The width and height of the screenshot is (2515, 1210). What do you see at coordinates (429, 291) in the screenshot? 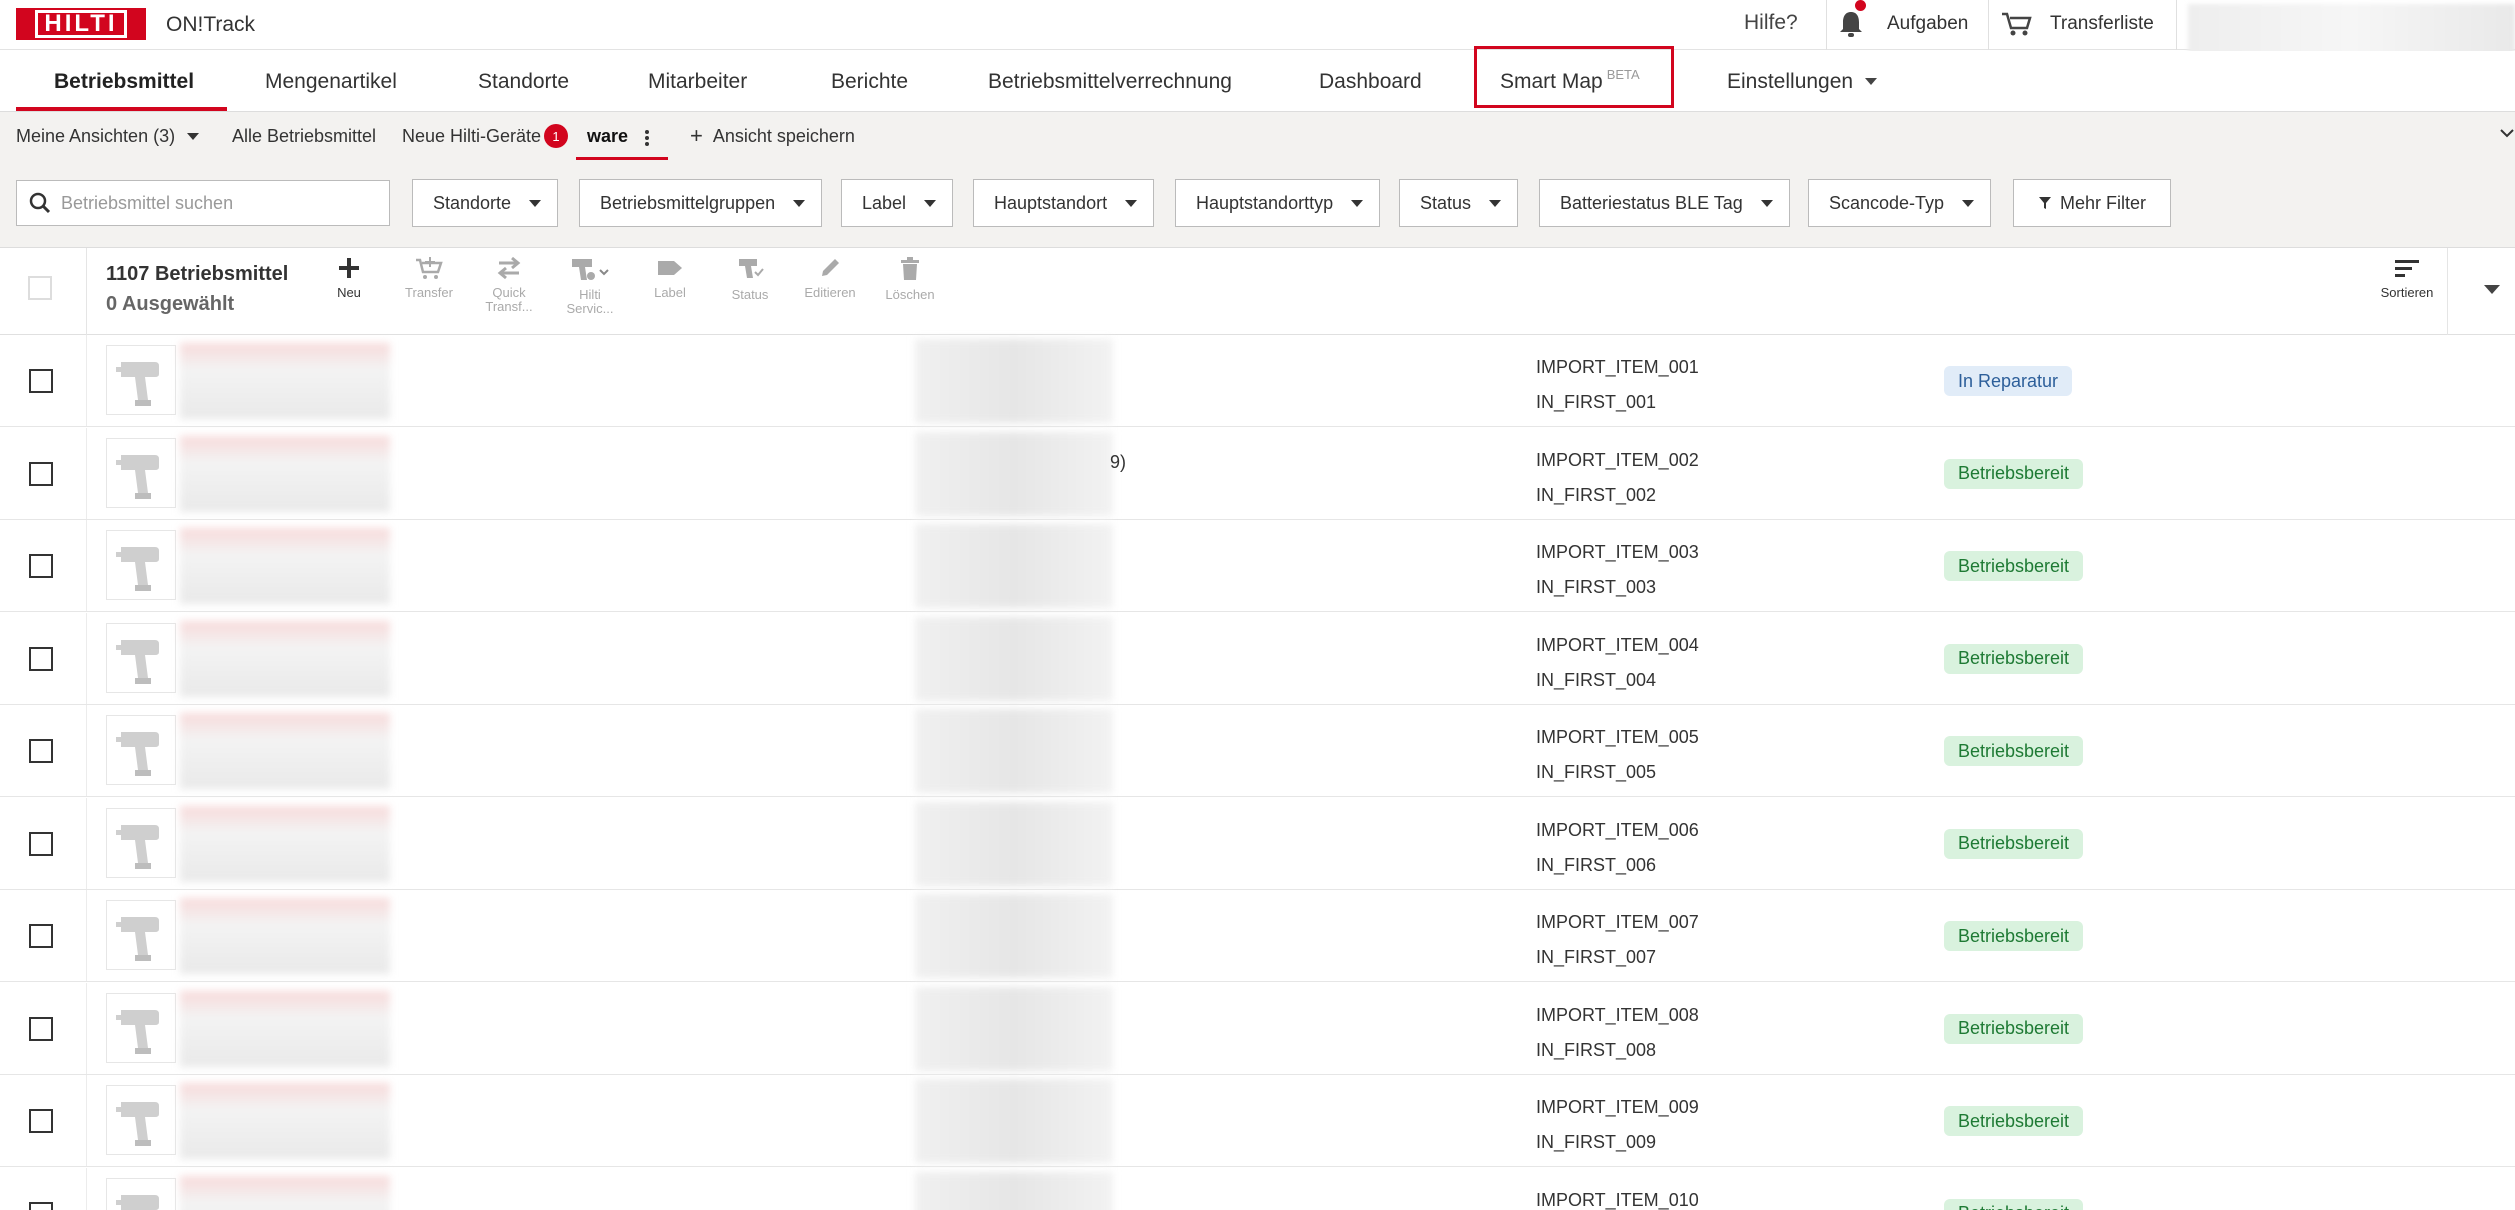
I see `transfer-button: Transfer` at bounding box center [429, 291].